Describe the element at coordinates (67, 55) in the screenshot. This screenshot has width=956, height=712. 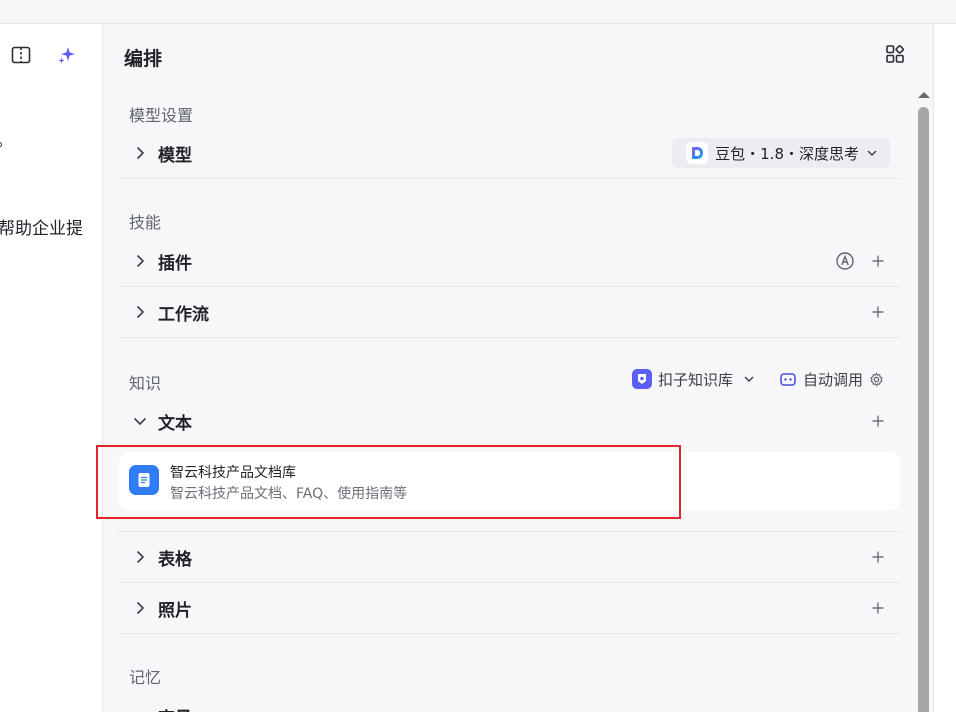
I see `sparkle-icon` at that location.